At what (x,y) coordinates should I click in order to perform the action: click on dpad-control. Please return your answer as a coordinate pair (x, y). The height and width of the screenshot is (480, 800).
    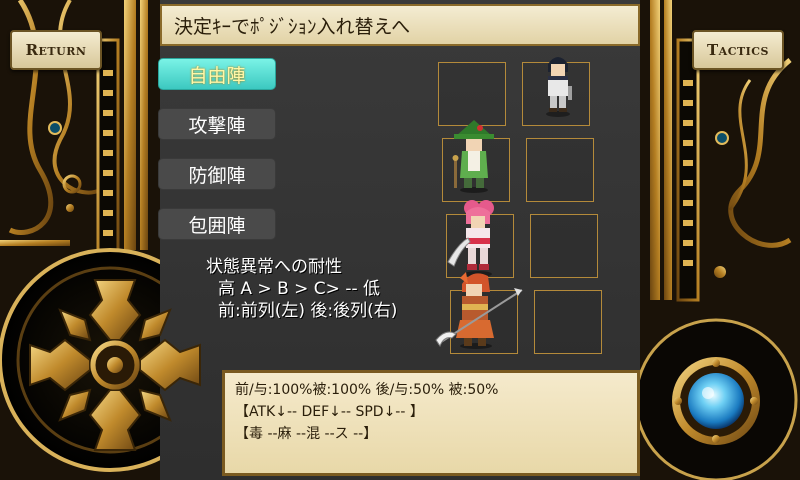
    Looking at the image, I should click on (115, 365).